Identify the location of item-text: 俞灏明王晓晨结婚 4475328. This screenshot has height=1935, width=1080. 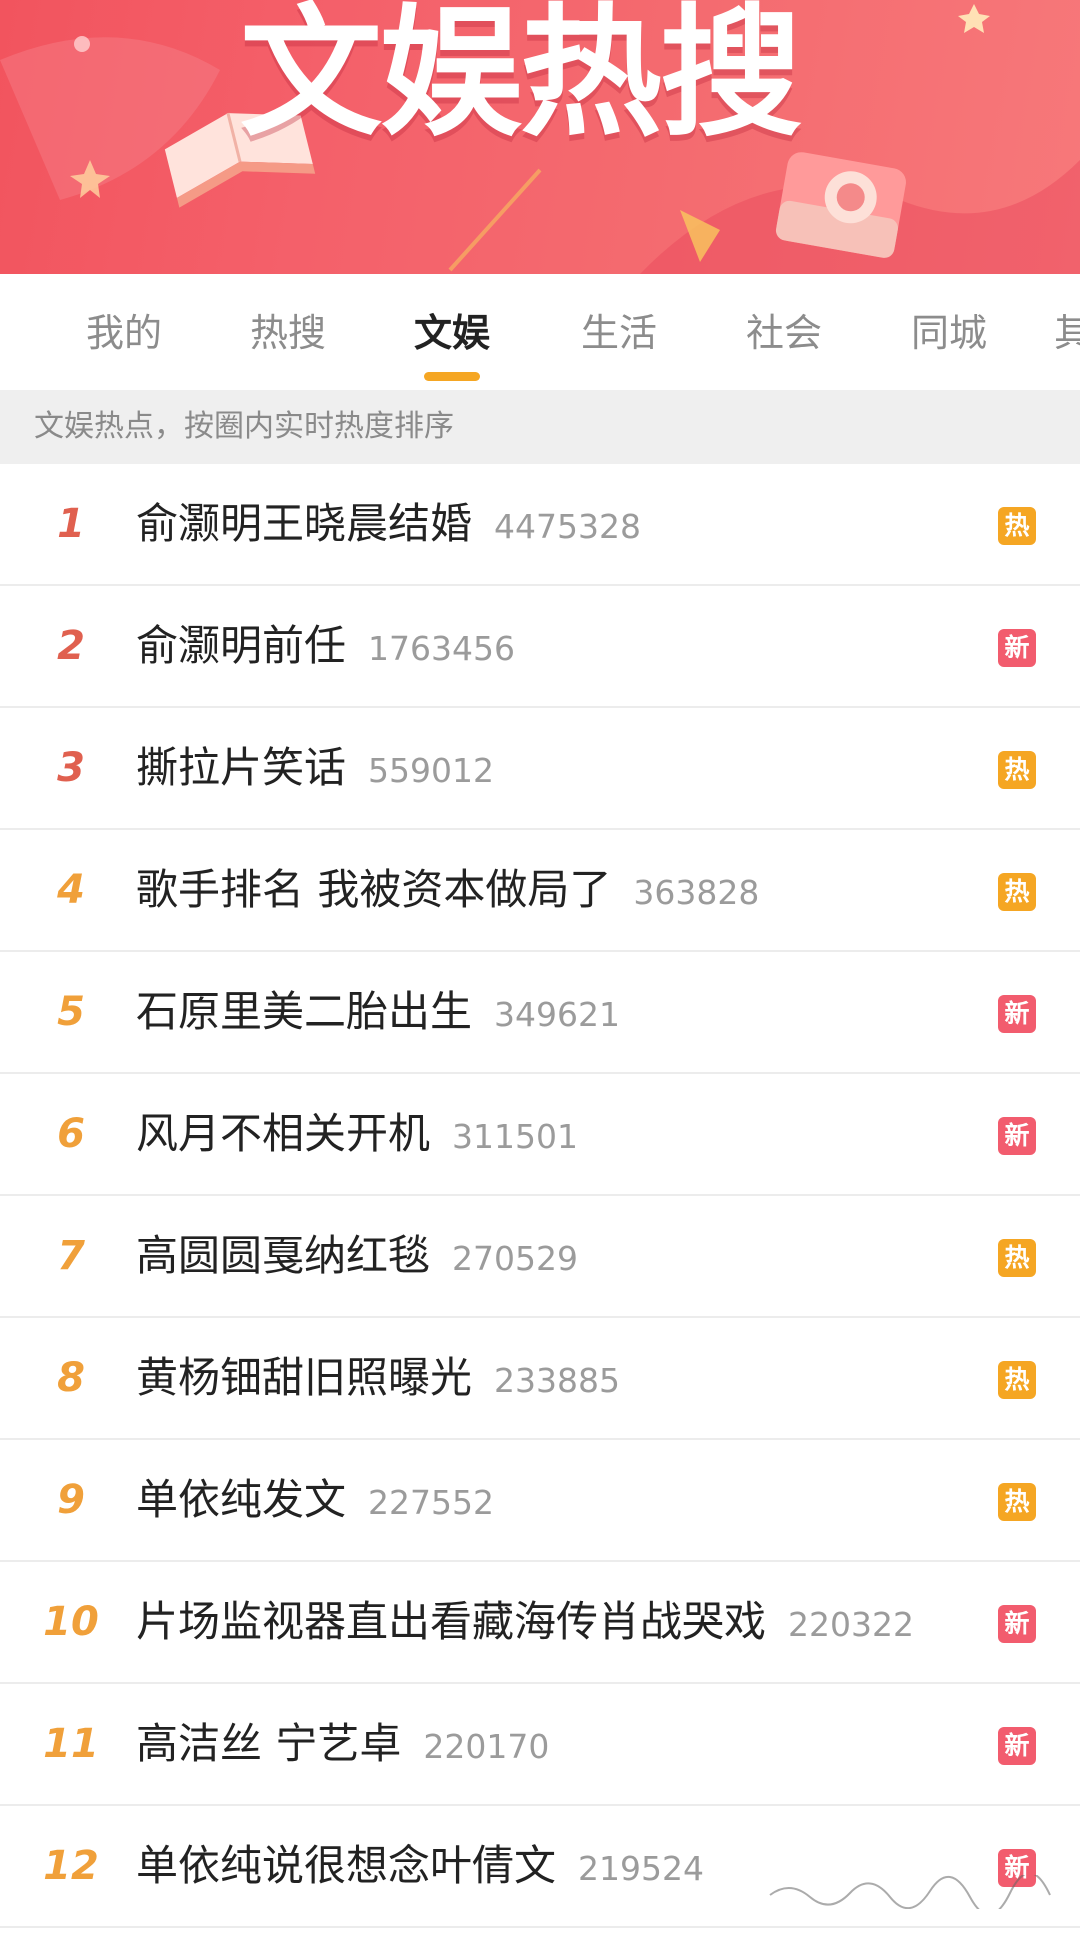
(388, 524).